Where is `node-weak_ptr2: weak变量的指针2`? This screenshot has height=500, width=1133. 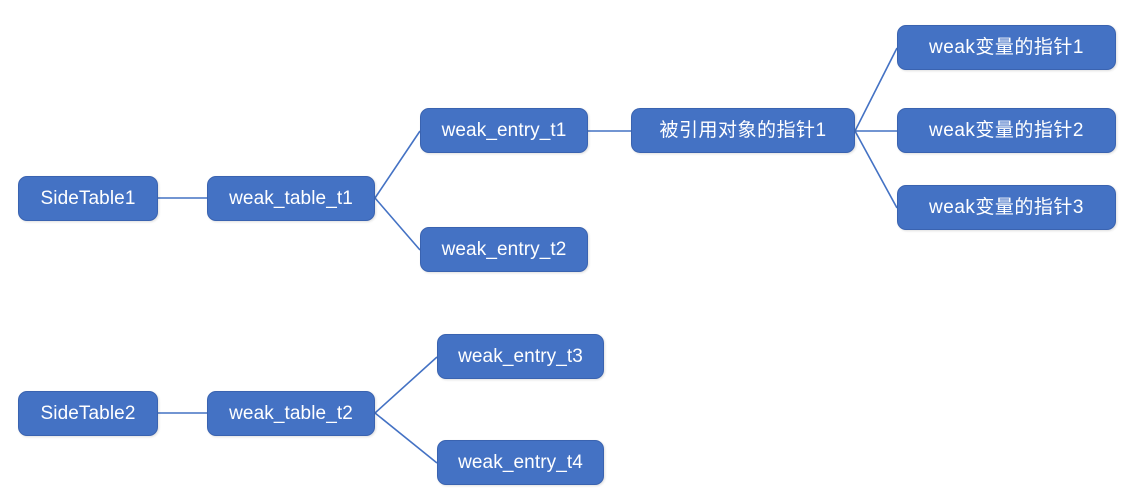 node-weak_ptr2: weak变量的指针2 is located at coordinates (1006, 130).